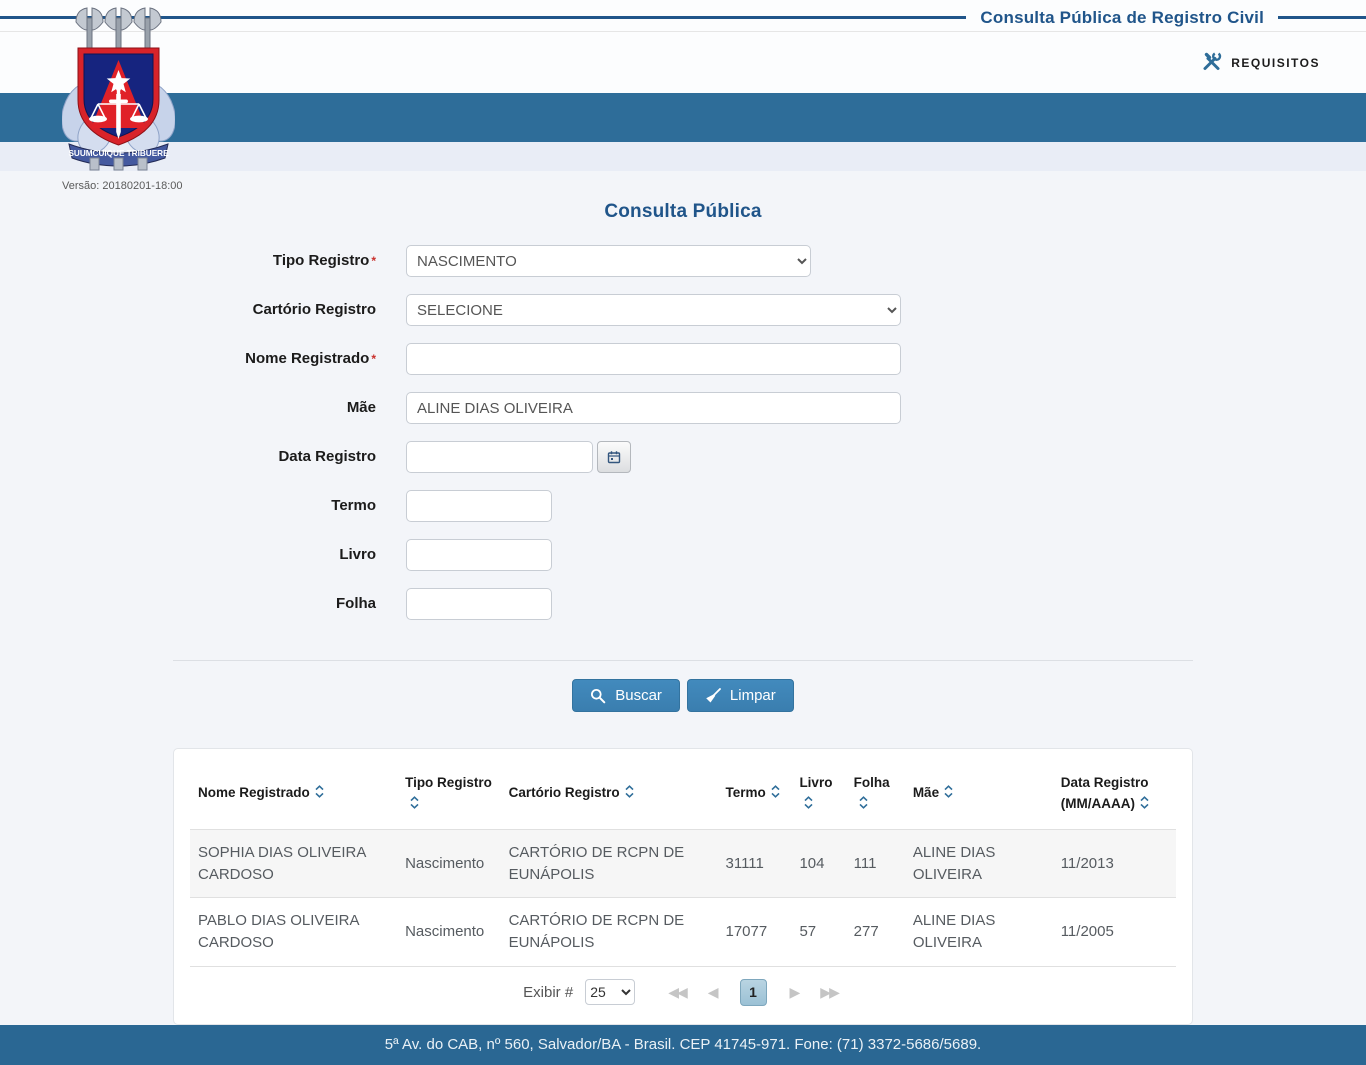 This screenshot has width=1366, height=1065. I want to click on calendar-button, so click(614, 457).